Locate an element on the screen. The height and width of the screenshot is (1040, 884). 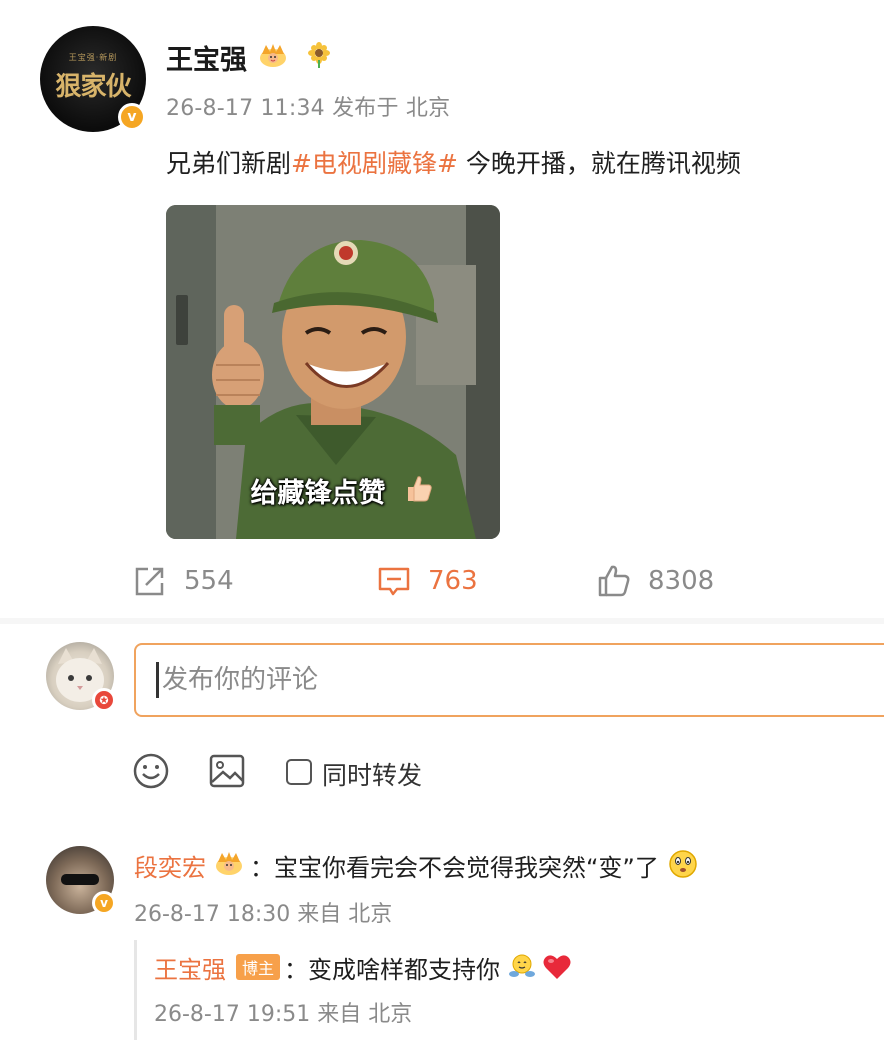
share-icon is located at coordinates (149, 581).